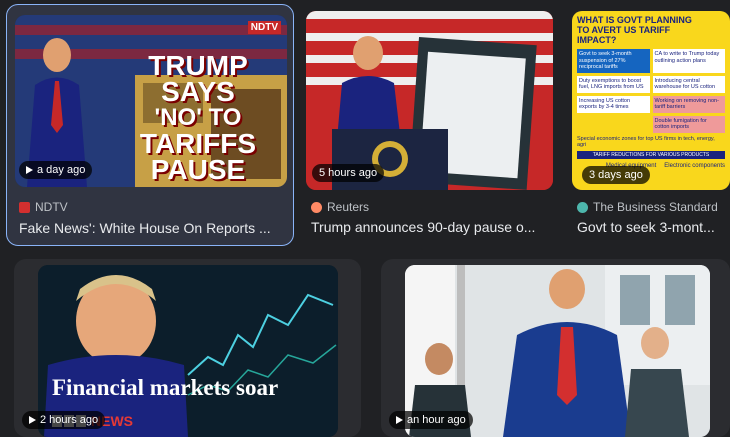 The height and width of the screenshot is (437, 730). What do you see at coordinates (436, 420) in the screenshot?
I see `duration-text: an hour ago` at bounding box center [436, 420].